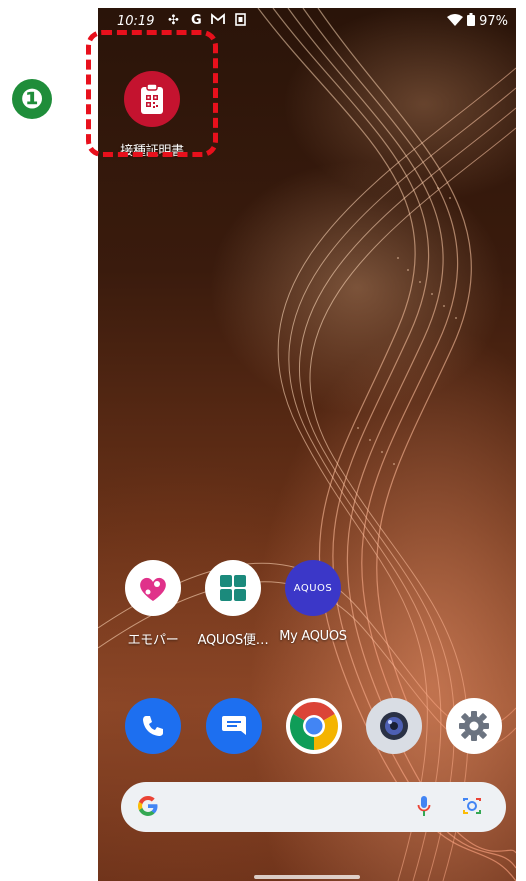 Image resolution: width=526 pixels, height=881 pixels. I want to click on google-g-icon, so click(148, 808).